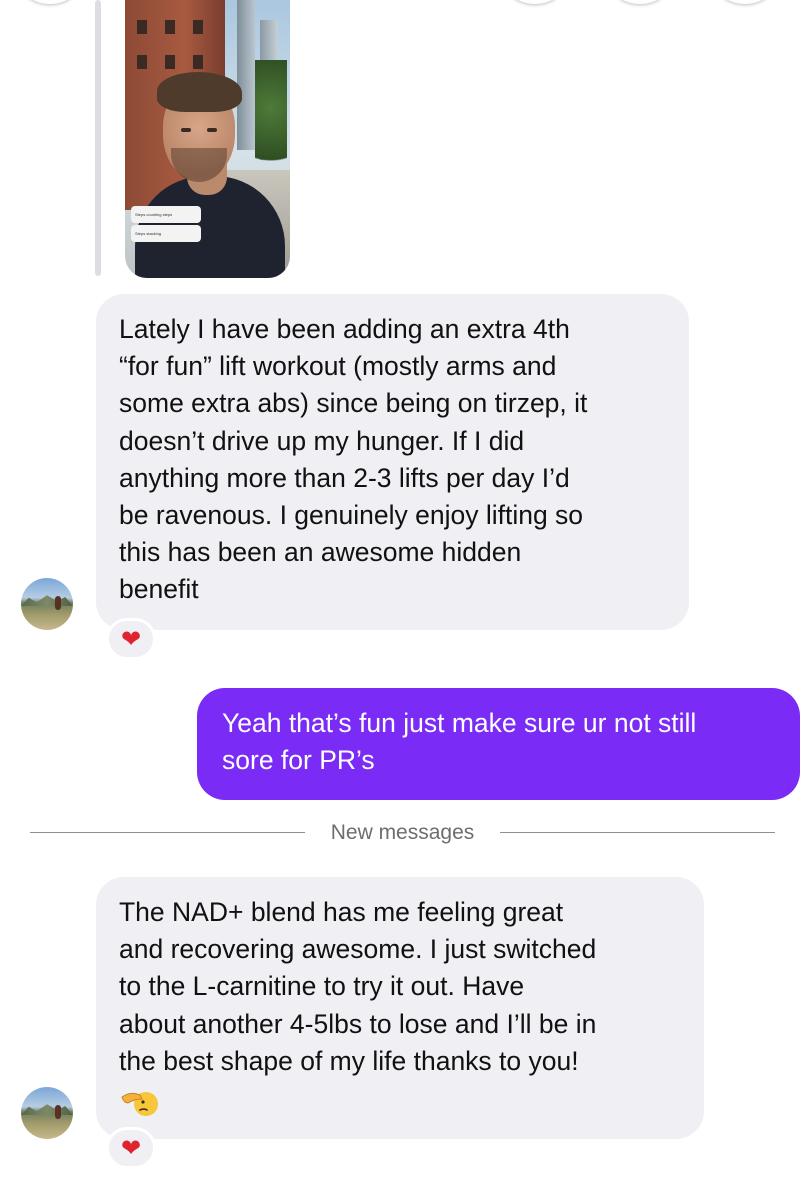 The image size is (800, 1186). What do you see at coordinates (344, 477) in the screenshot?
I see `message-line: anything more than 2-3 lifts per day I’d` at bounding box center [344, 477].